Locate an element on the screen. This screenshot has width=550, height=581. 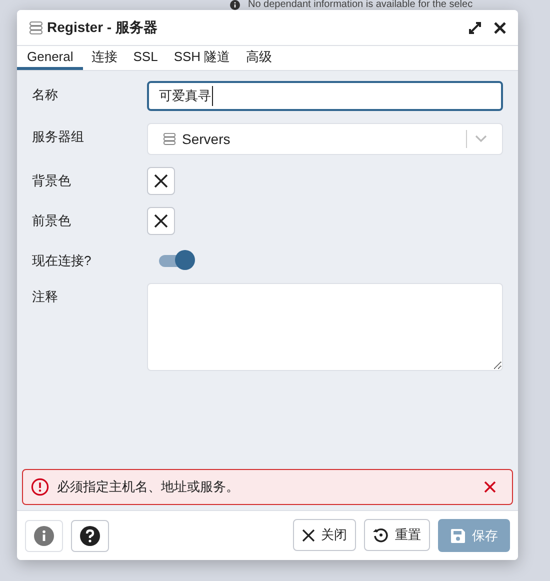
close-button: 关闭 is located at coordinates (324, 535).